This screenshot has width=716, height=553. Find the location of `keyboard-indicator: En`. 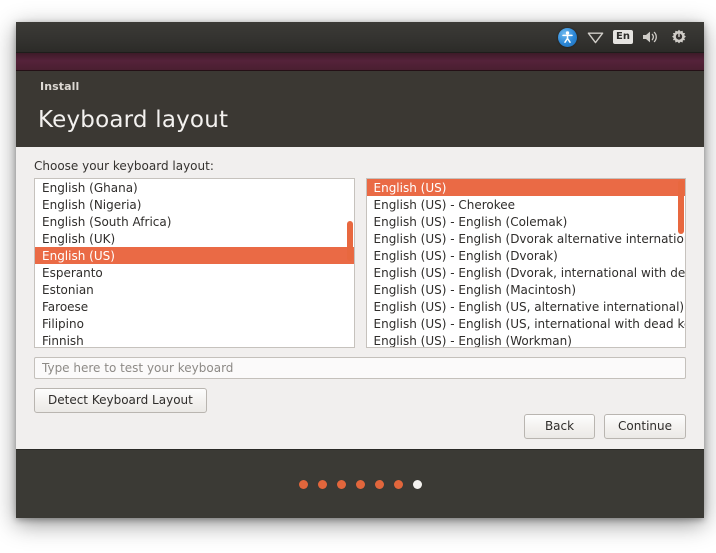

keyboard-indicator: En is located at coordinates (623, 37).